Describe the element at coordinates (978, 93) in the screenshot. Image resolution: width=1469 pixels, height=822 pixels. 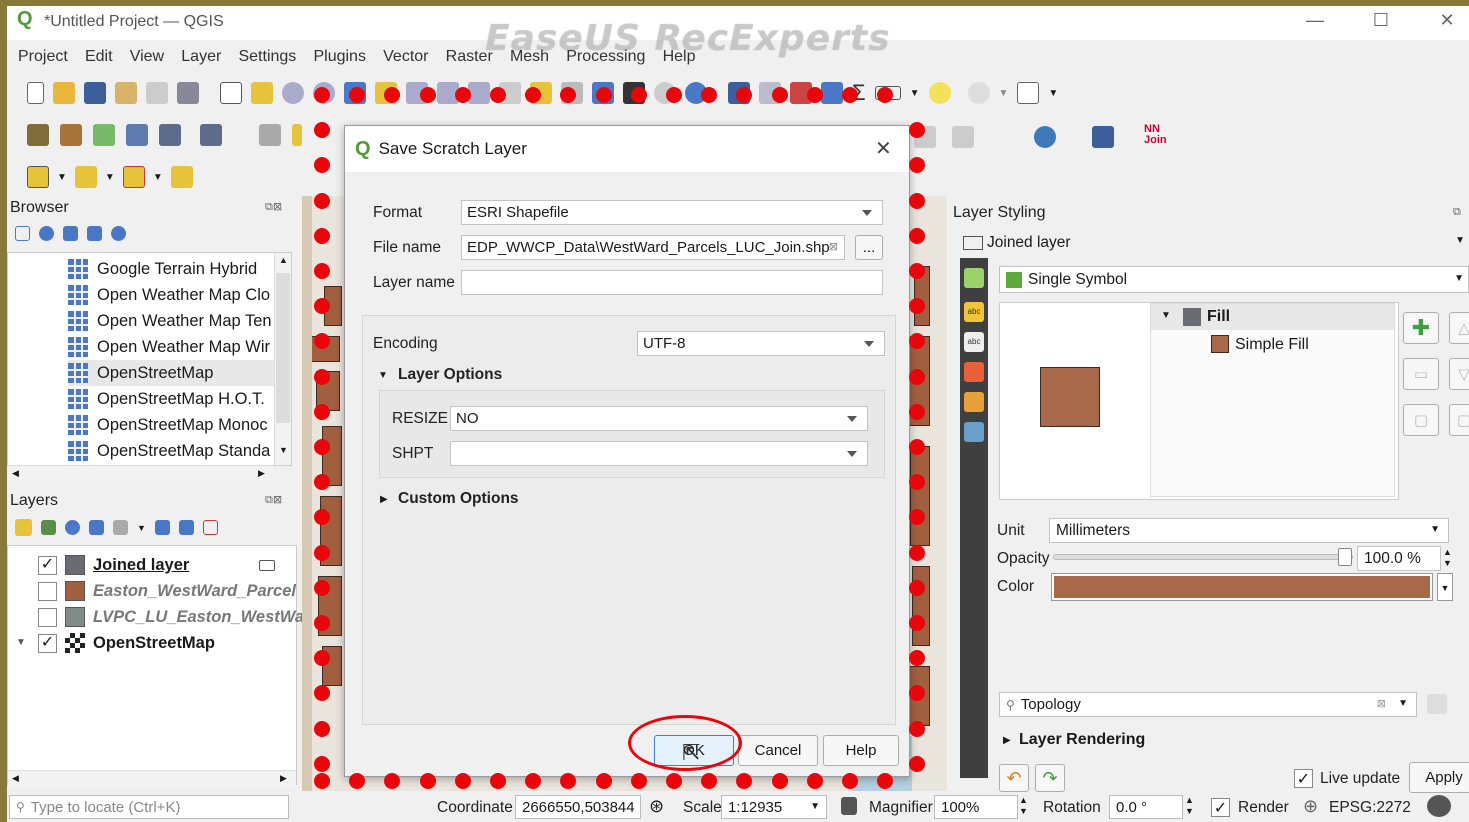
I see `locator-icon` at that location.